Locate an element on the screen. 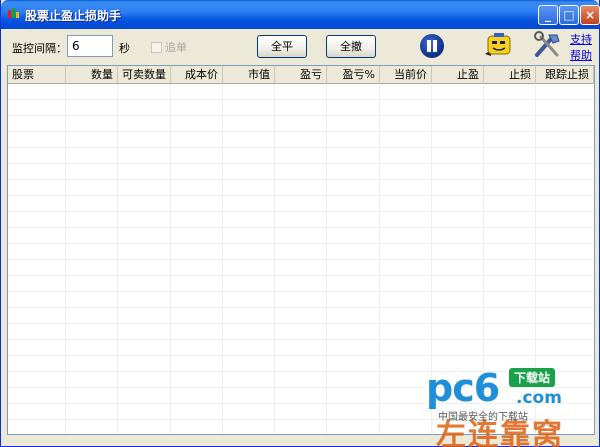 The width and height of the screenshot is (600, 447). watermark-logo: pc6 下载站 .com 左连靠窝 中国最安全的下载站 is located at coordinates (511, 406).